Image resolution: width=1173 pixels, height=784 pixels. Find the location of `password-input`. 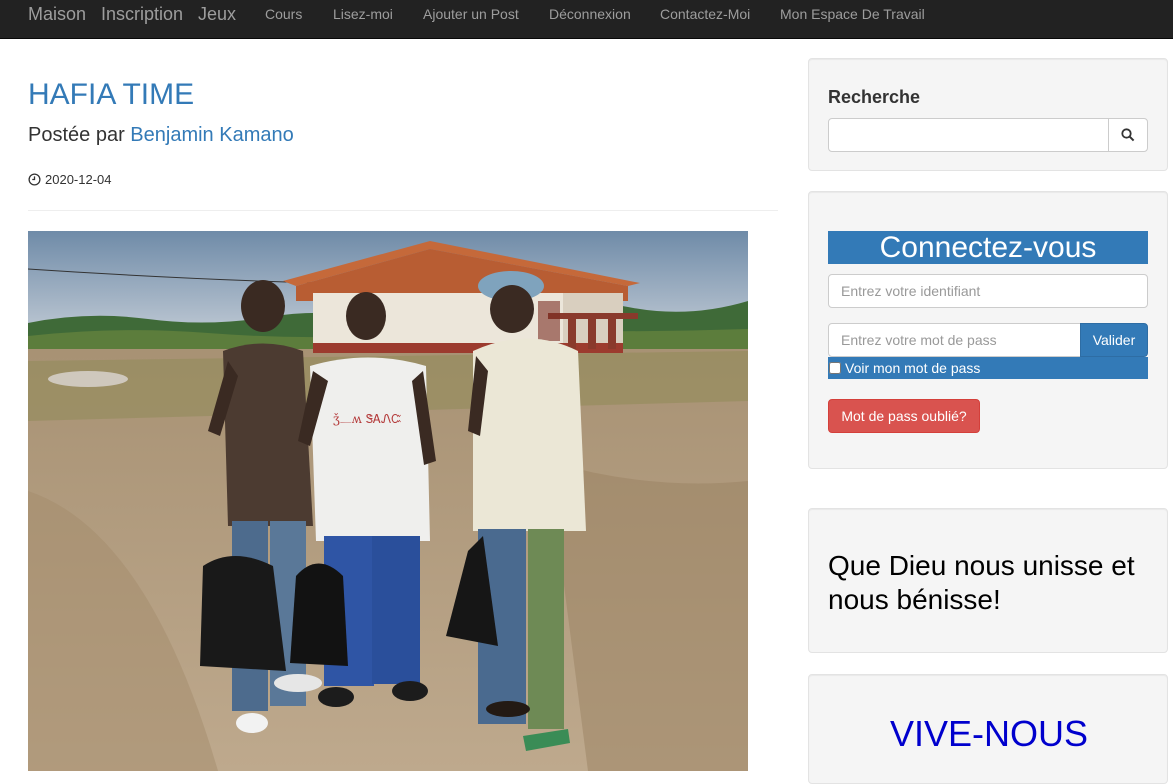

password-input is located at coordinates (954, 340).